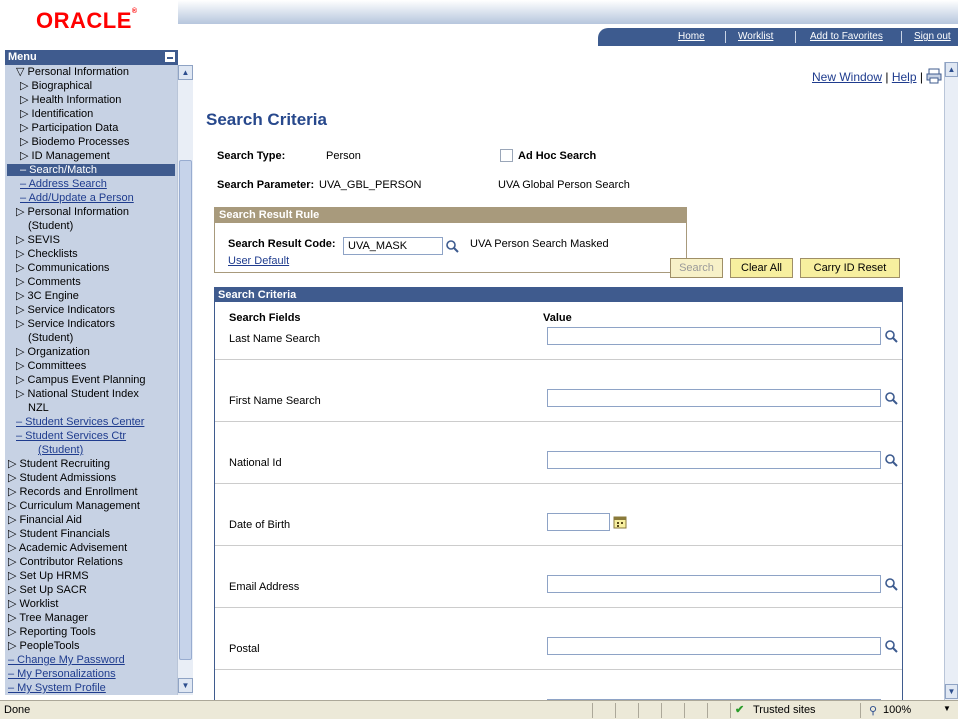 Image resolution: width=958 pixels, height=719 pixels. I want to click on search-type-value: Person, so click(343, 156).